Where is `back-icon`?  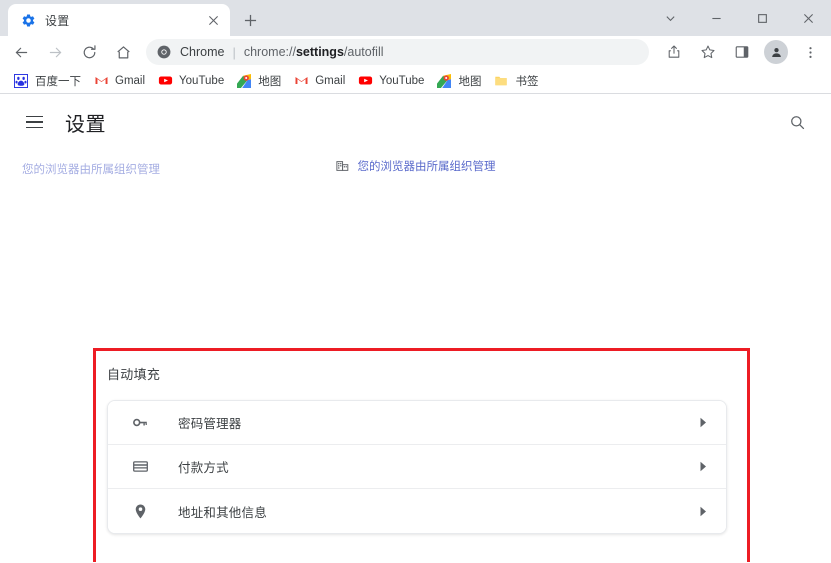 back-icon is located at coordinates (21, 52).